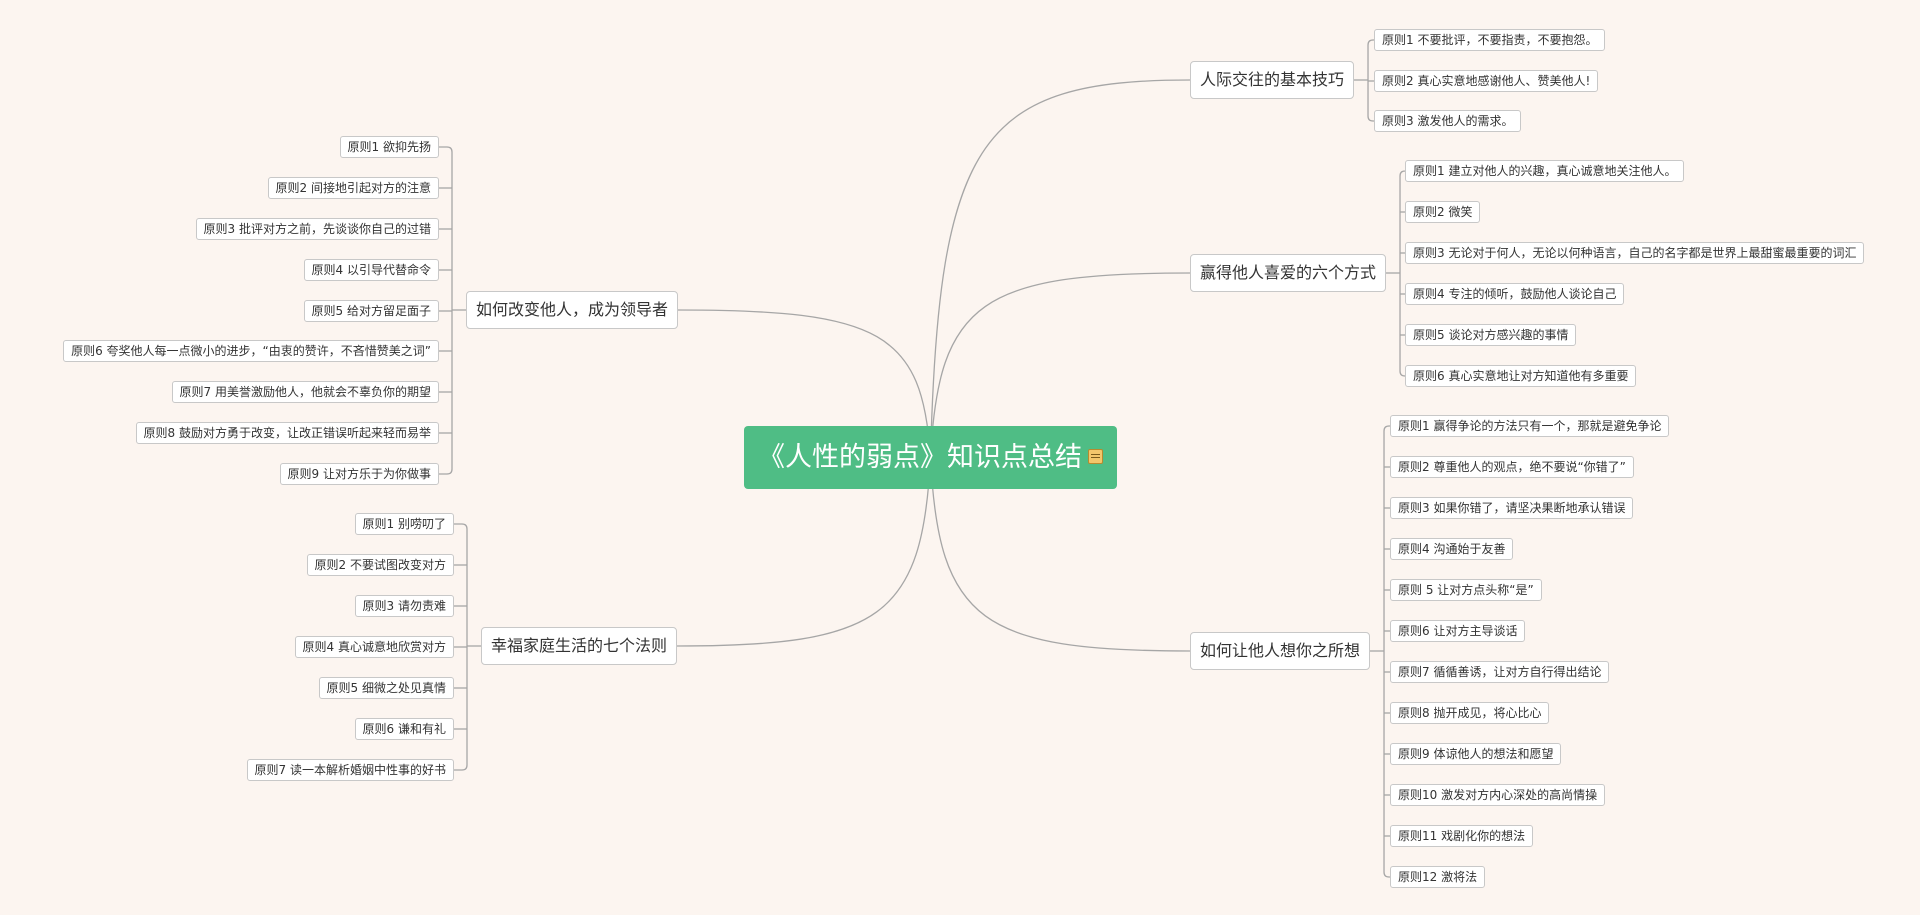 The height and width of the screenshot is (915, 1920). Describe the element at coordinates (1486, 81) in the screenshot. I see `leaf-basic-2: 原则2 真心实意地感谢他人、赞美他人!` at that location.